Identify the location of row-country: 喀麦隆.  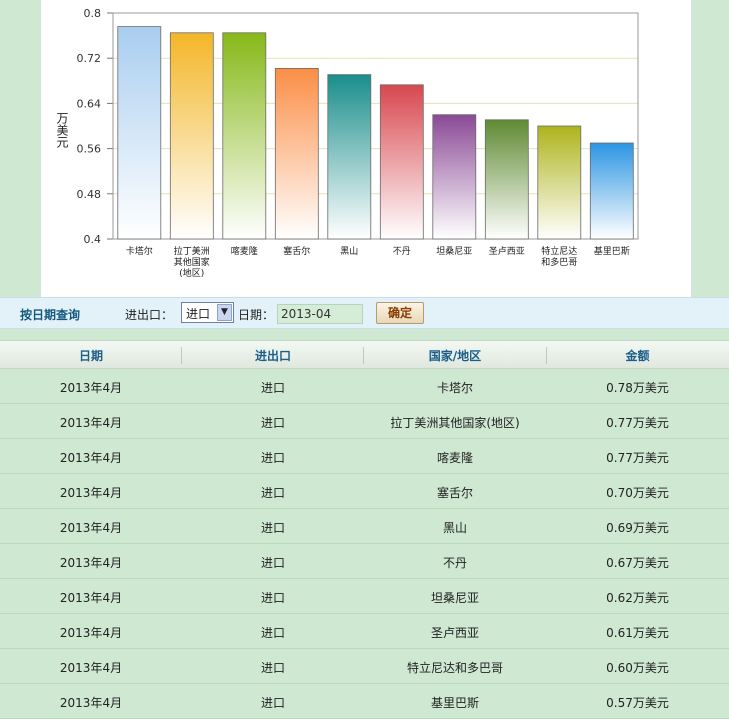
(454, 458).